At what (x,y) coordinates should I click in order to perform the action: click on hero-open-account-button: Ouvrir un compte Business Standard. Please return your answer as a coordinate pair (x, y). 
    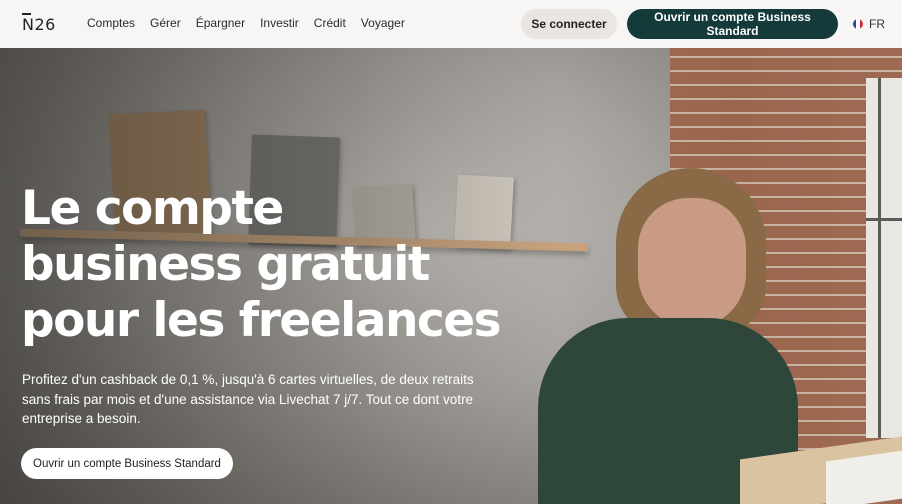
    Looking at the image, I should click on (127, 463).